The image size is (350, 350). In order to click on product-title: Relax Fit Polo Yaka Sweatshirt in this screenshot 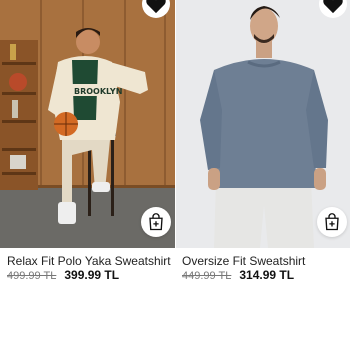, I will do `click(89, 261)`.